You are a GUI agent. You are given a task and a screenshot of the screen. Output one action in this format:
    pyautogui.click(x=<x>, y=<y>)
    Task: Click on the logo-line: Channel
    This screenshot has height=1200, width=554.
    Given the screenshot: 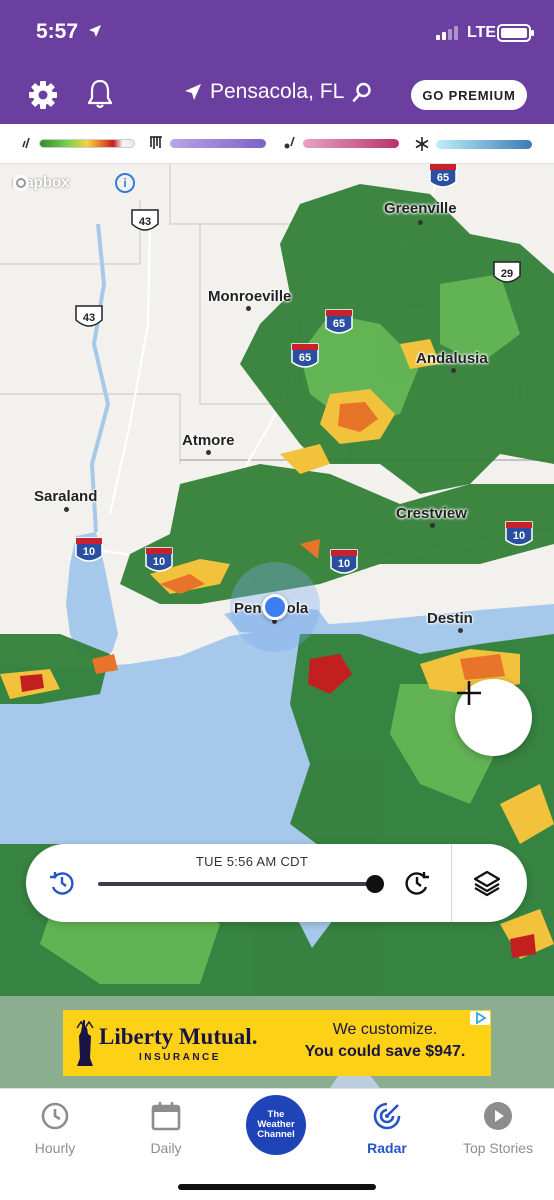 What is the action you would take?
    pyautogui.click(x=276, y=1134)
    